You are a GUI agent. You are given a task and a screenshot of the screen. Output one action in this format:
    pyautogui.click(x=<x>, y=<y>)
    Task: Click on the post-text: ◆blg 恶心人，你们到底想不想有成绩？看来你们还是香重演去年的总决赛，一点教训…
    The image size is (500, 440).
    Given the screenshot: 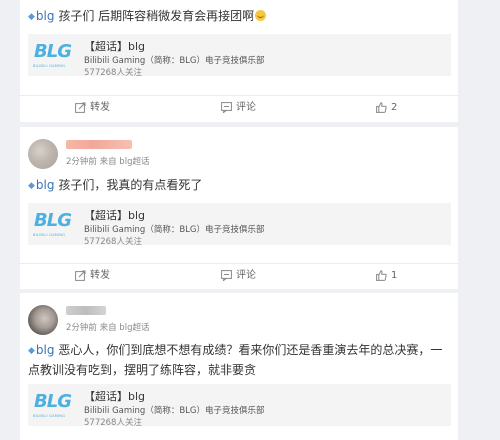 What is the action you would take?
    pyautogui.click(x=240, y=360)
    